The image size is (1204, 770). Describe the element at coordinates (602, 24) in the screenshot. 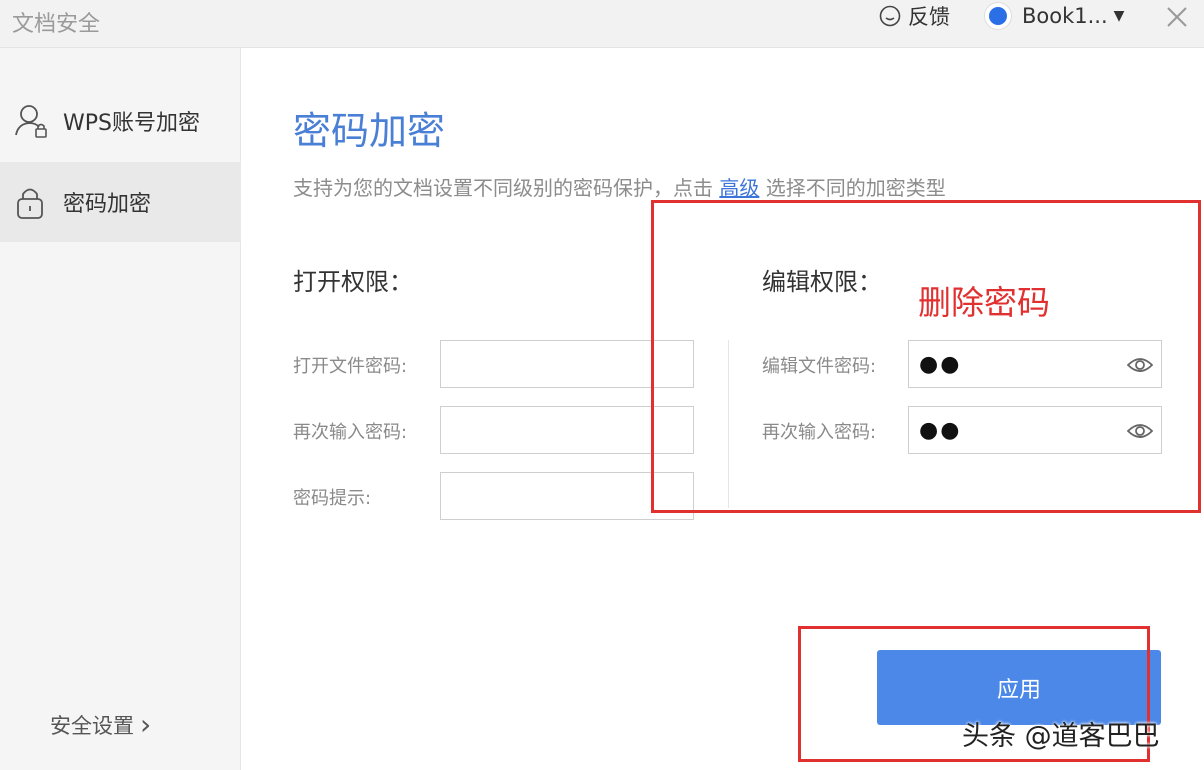

I see `title-bar: 文档安全 反馈 Book1... ▼` at that location.